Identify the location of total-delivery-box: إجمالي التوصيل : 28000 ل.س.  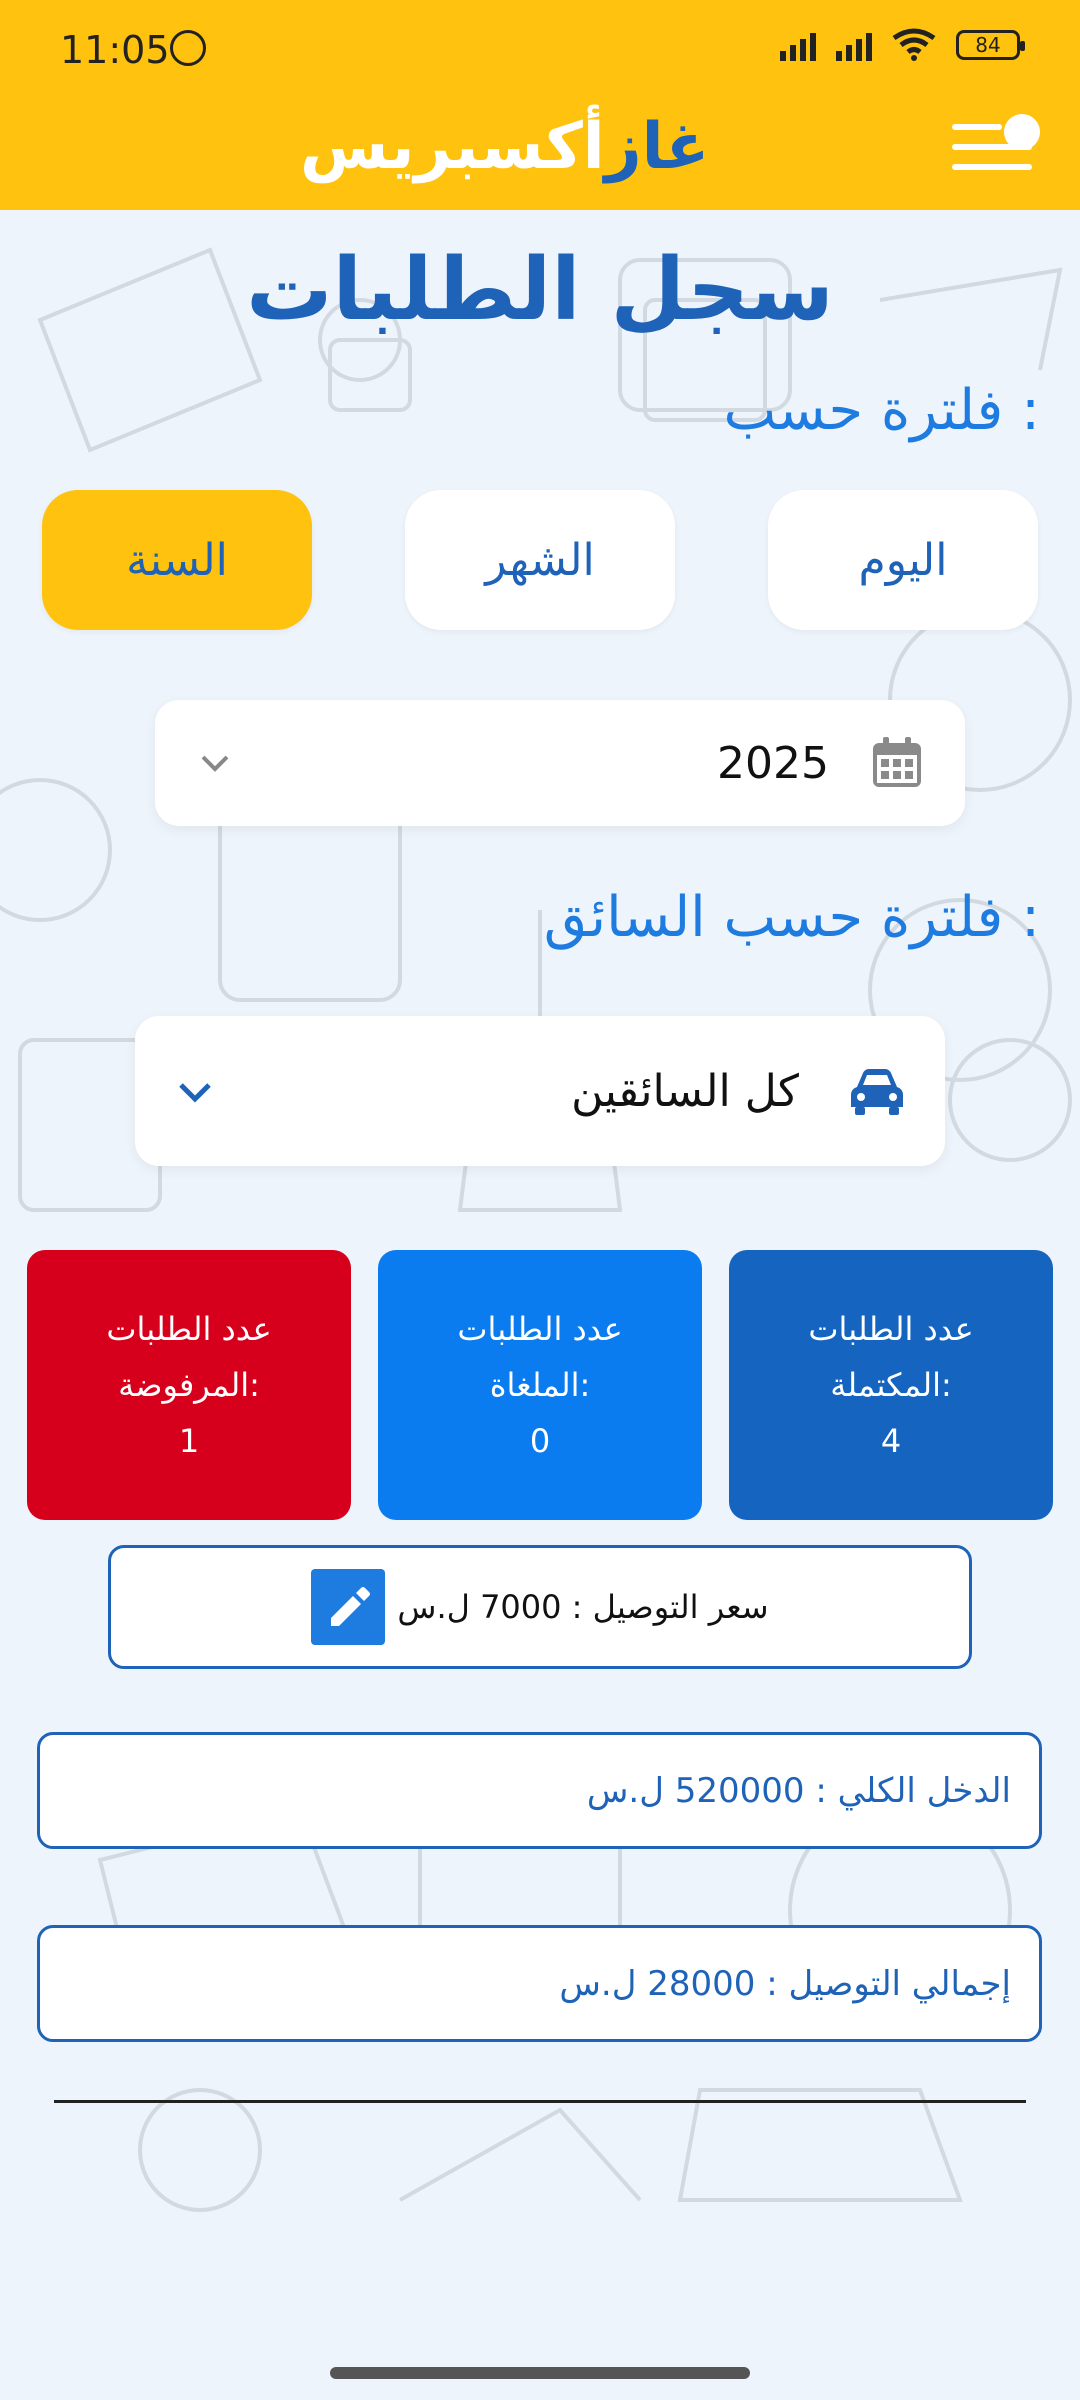
(539, 1983).